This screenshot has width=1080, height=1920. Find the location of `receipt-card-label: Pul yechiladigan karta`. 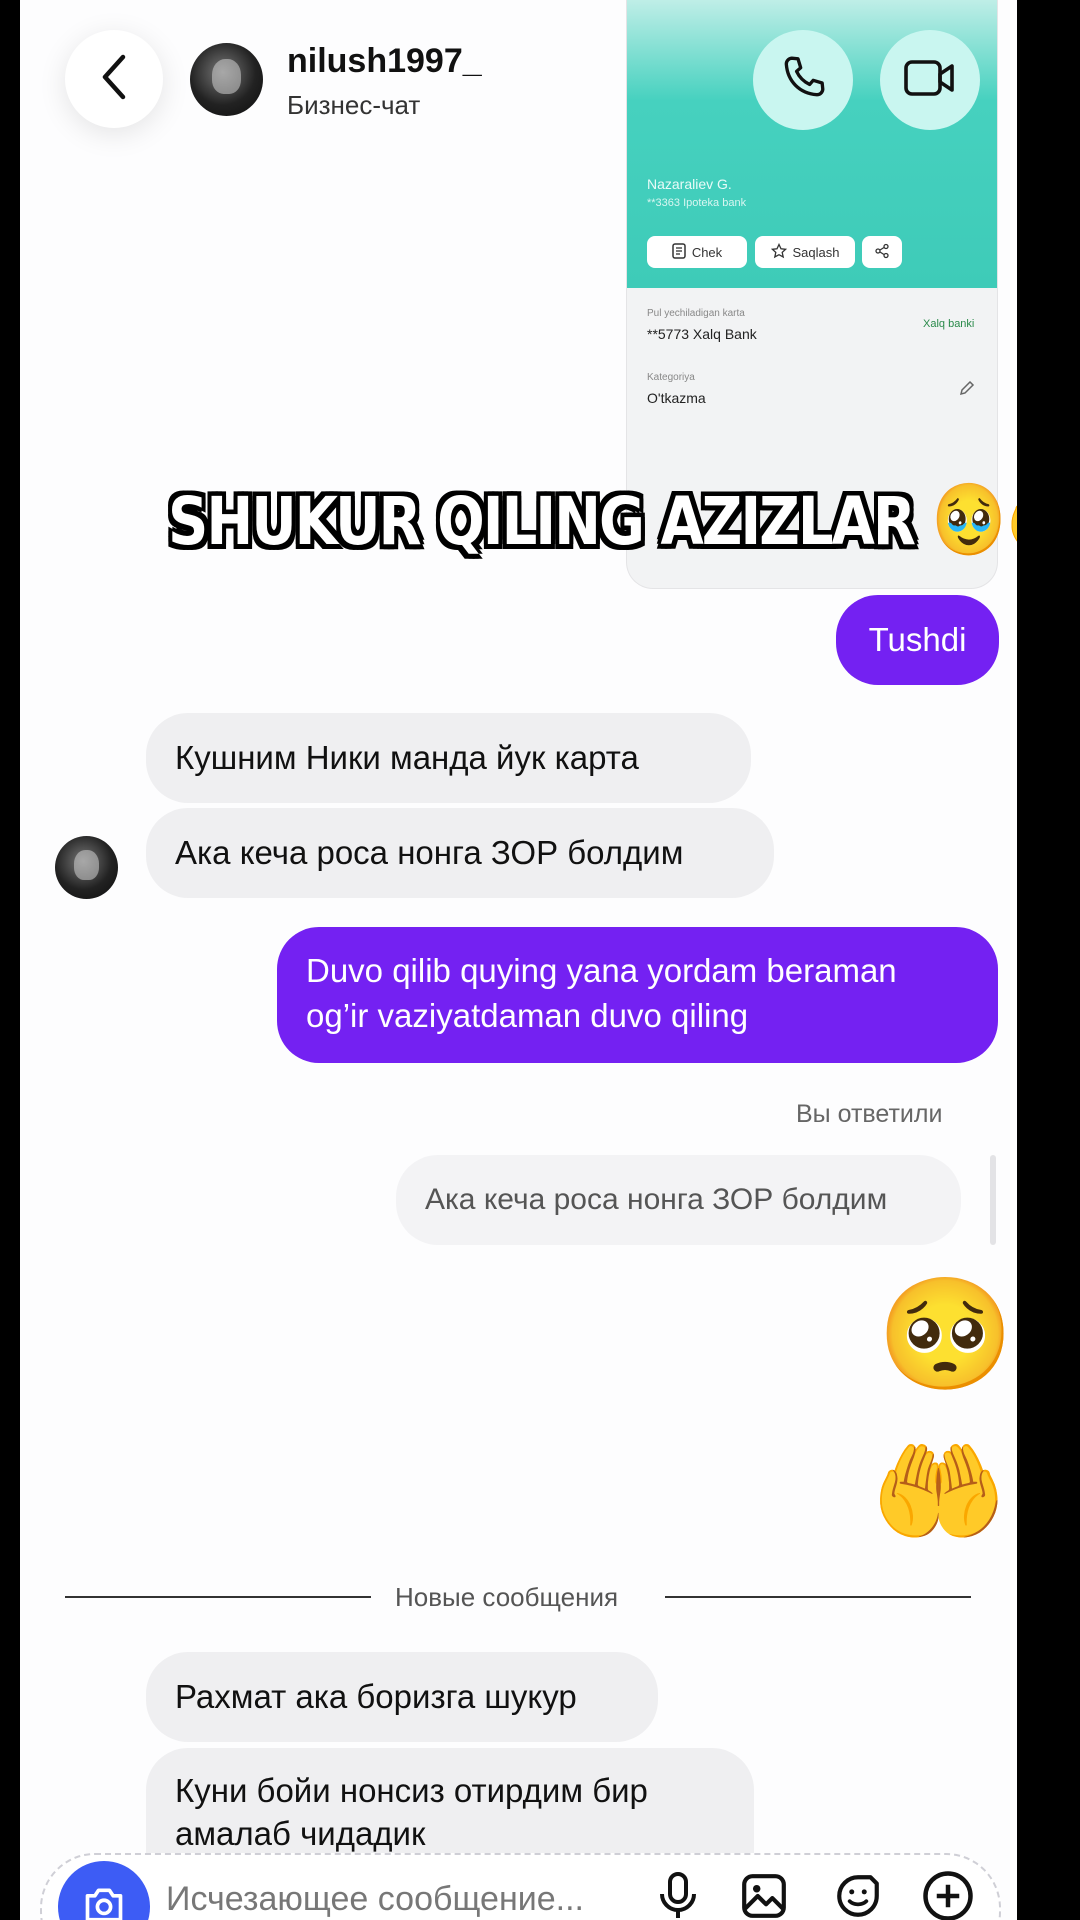

receipt-card-label: Pul yechiladigan karta is located at coordinates (696, 313).